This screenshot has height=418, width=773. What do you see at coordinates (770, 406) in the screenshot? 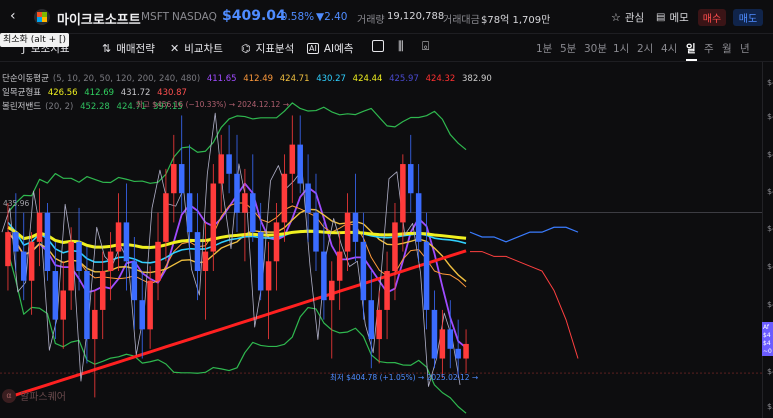
I see `scale-tick: $3` at bounding box center [770, 406].